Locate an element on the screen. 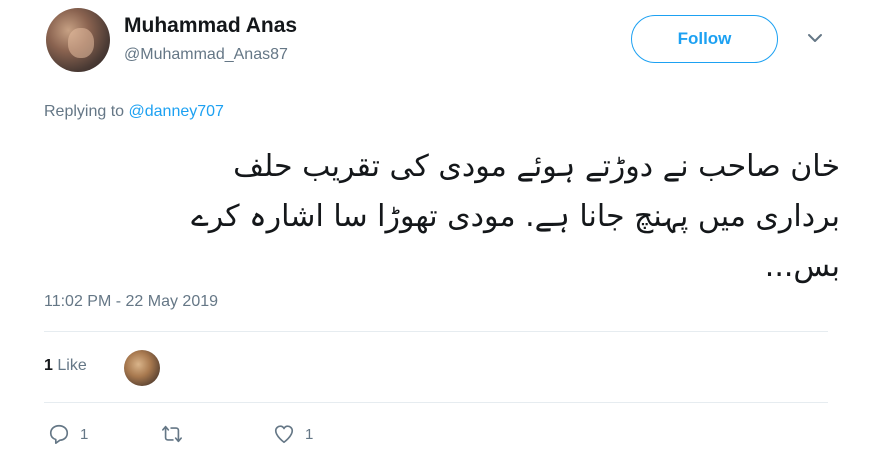 The width and height of the screenshot is (878, 452). retweet-icon is located at coordinates (172, 434).